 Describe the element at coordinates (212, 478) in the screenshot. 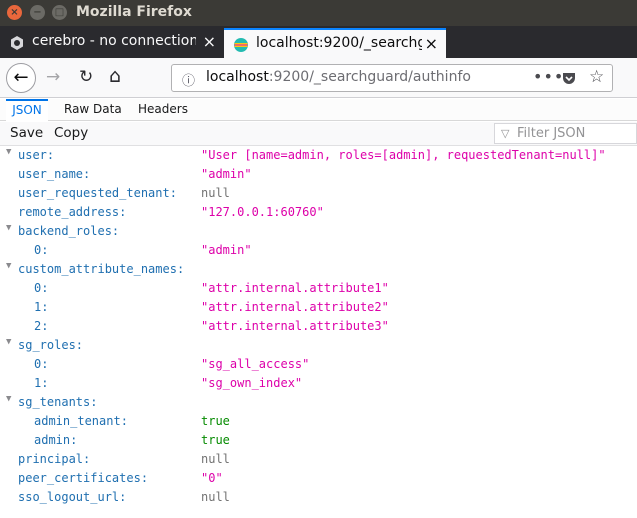

I see `json-value: "0"` at that location.